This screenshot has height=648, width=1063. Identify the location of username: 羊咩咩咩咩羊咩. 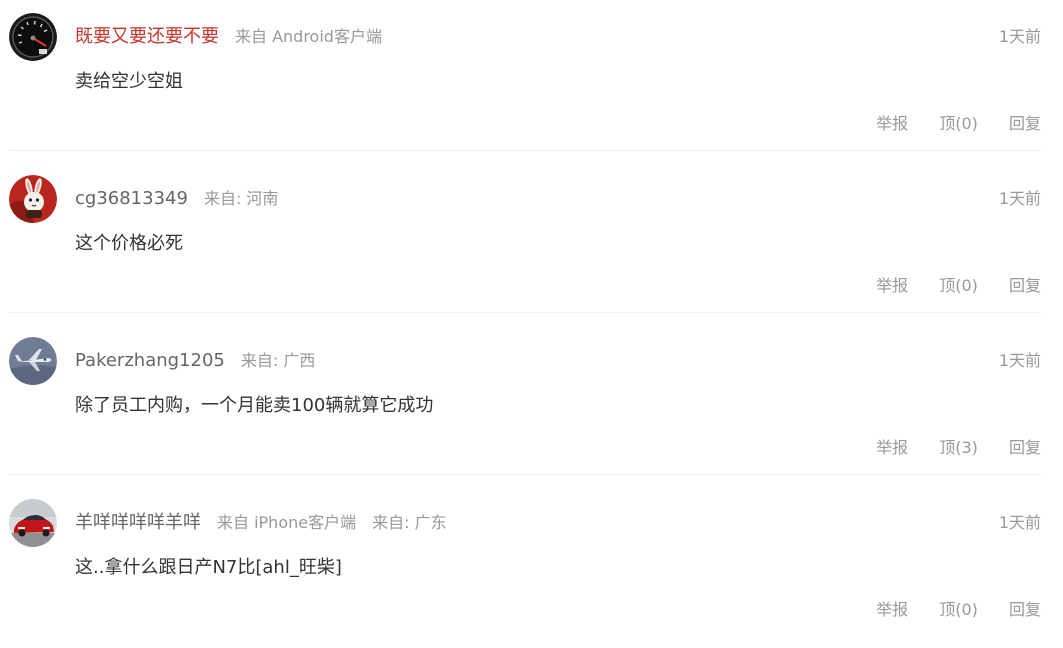
(138, 522).